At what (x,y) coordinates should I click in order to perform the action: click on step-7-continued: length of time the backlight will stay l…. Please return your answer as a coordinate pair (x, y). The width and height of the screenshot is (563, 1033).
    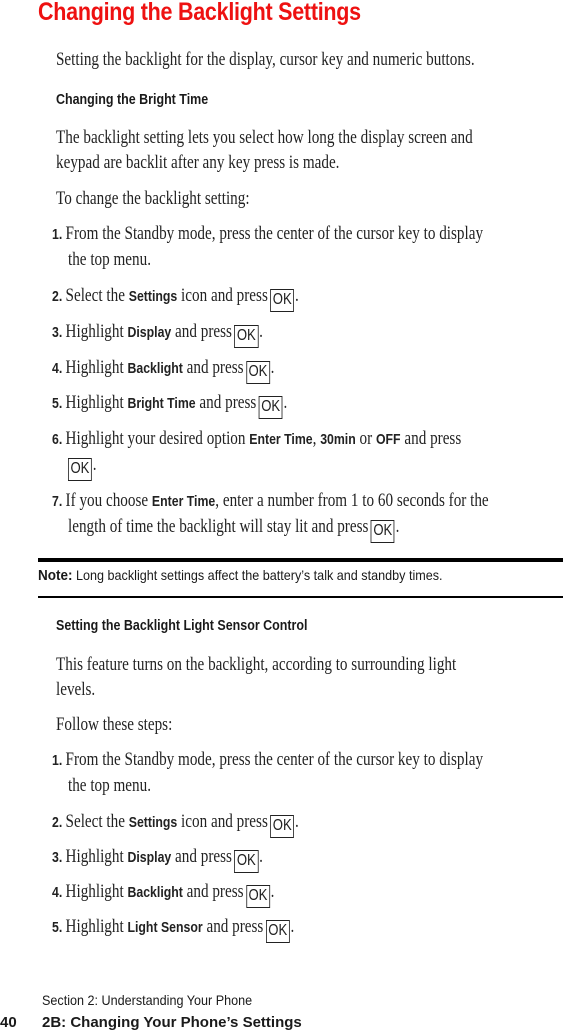
    Looking at the image, I should click on (233, 530).